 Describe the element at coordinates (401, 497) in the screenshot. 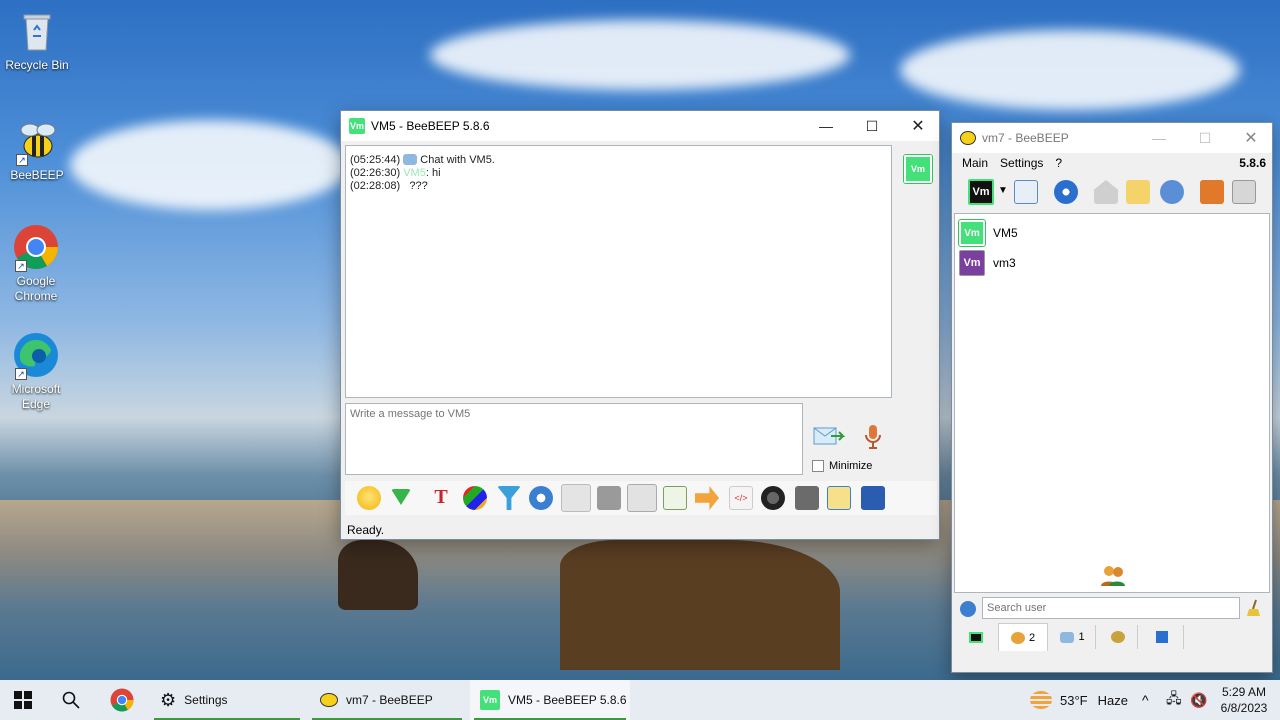

I see `emoticon-menu-icon` at that location.